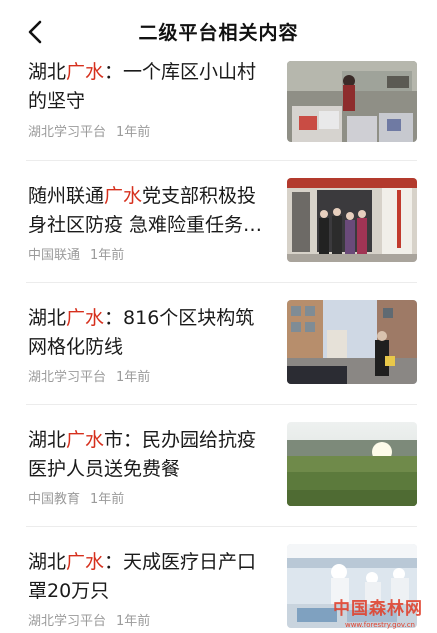 The width and height of the screenshot is (437, 633). I want to click on site-watermark-logo: 中国森林网, so click(378, 609).